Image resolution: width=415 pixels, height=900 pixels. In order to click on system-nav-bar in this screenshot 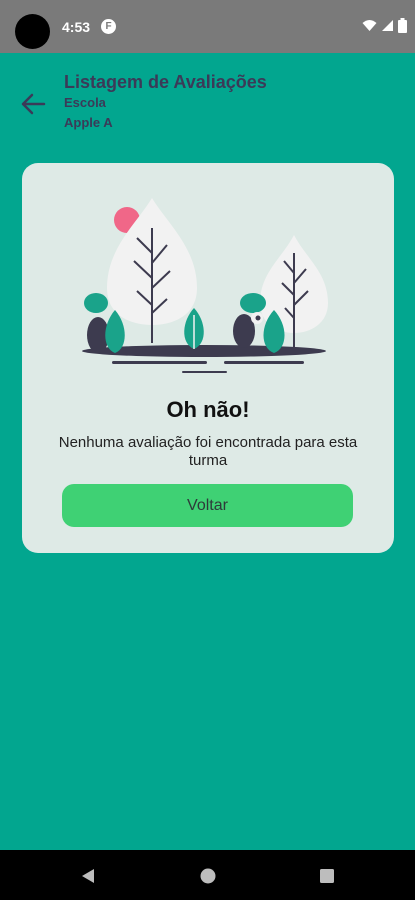, I will do `click(207, 875)`.